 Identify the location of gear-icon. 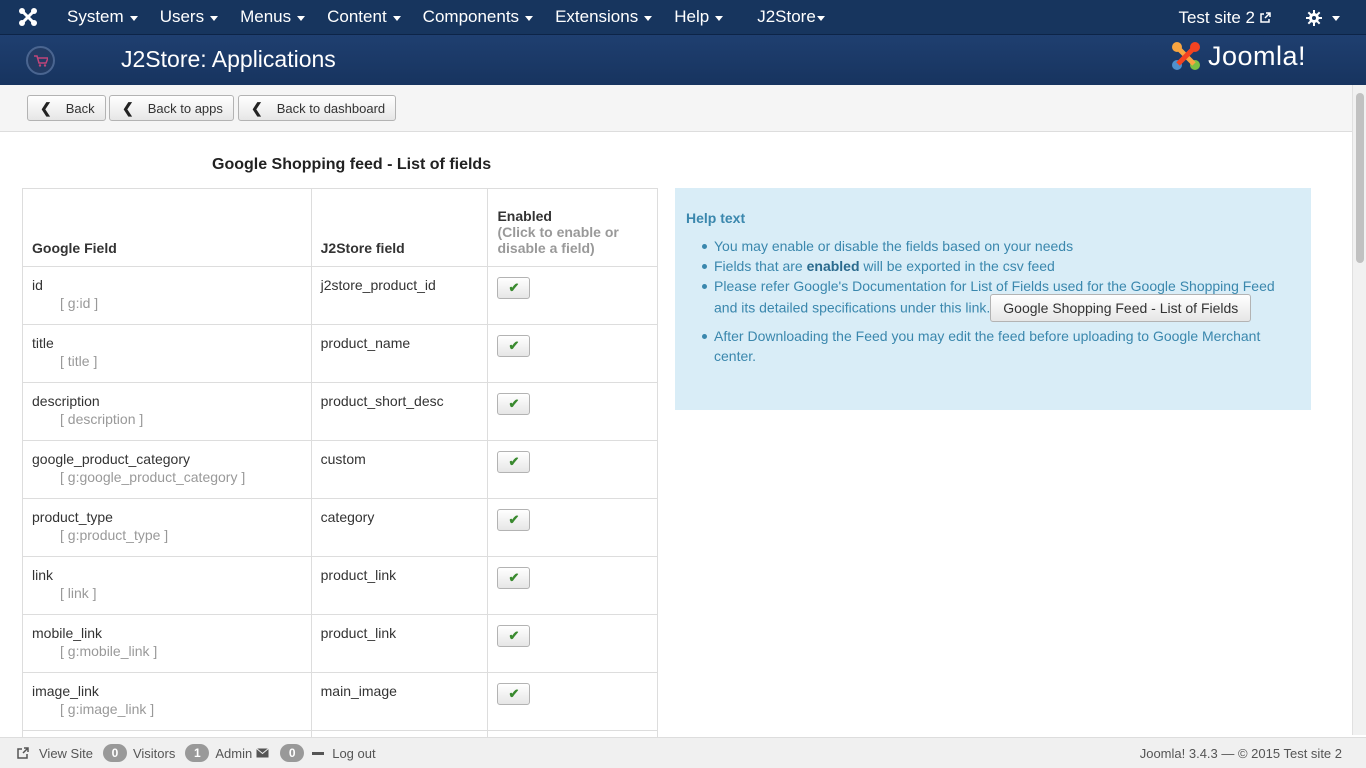
(1314, 17).